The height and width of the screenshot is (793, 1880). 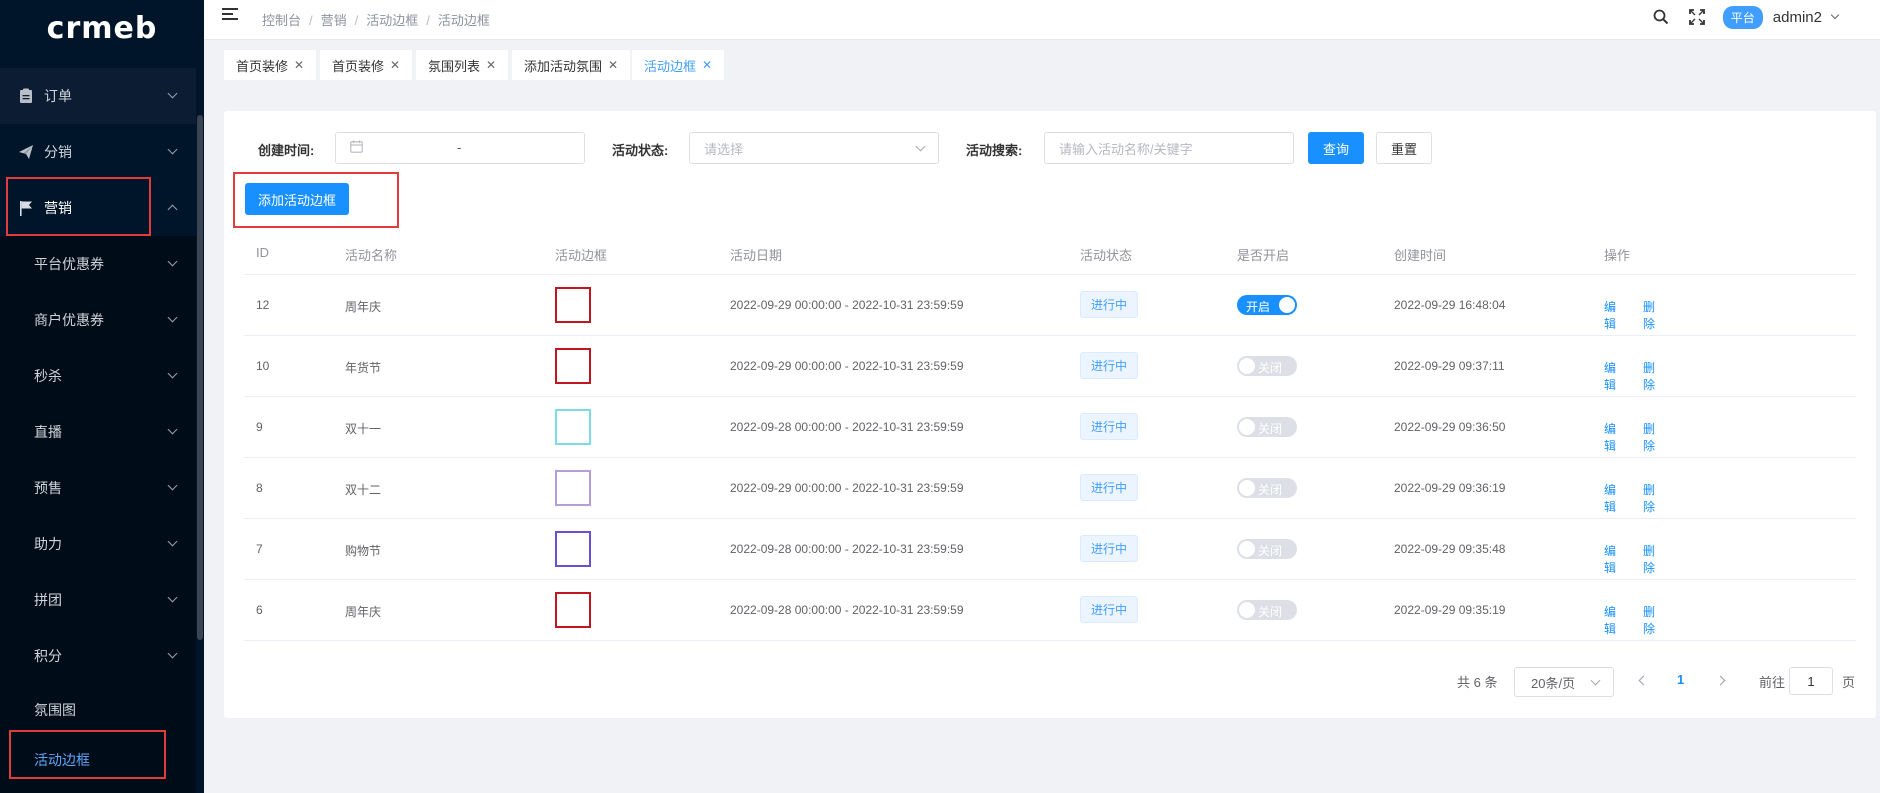 What do you see at coordinates (1450, 427) in the screenshot?
I see `cell-created: 2022-09-29 09:36:50` at bounding box center [1450, 427].